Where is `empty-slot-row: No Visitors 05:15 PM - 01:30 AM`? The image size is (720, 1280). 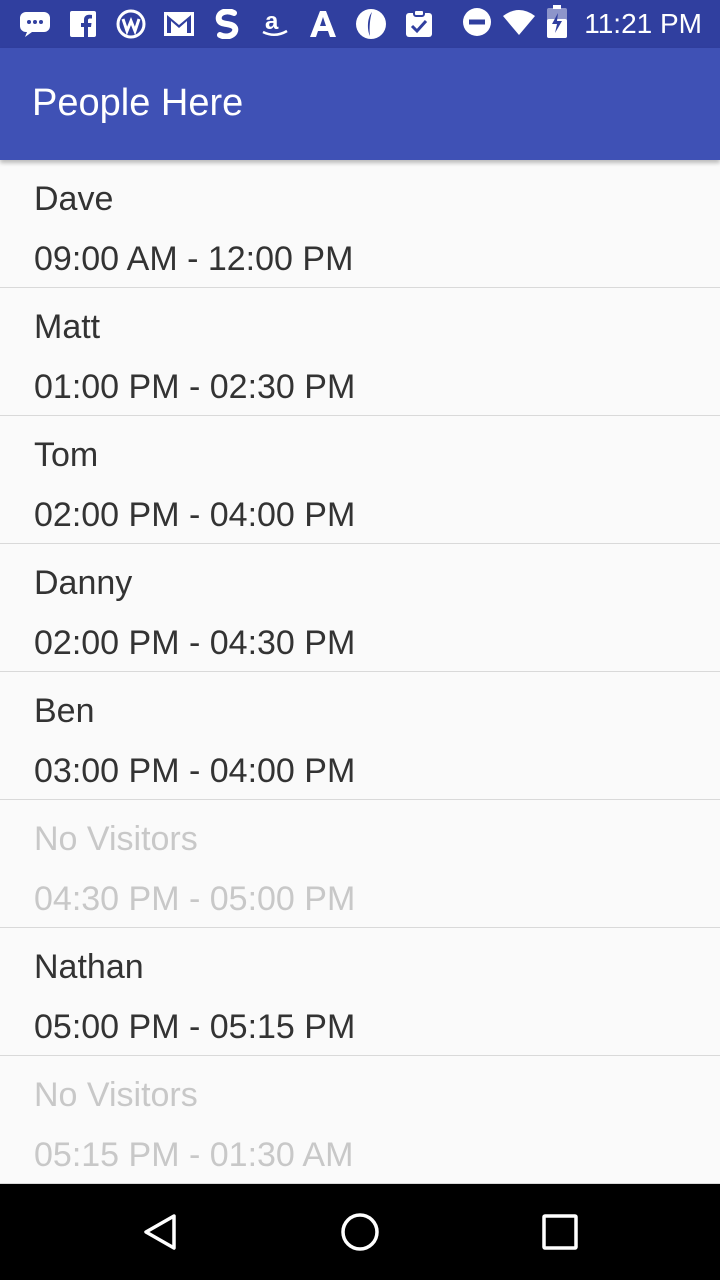
empty-slot-row: No Visitors 05:15 PM - 01:30 AM is located at coordinates (360, 1120).